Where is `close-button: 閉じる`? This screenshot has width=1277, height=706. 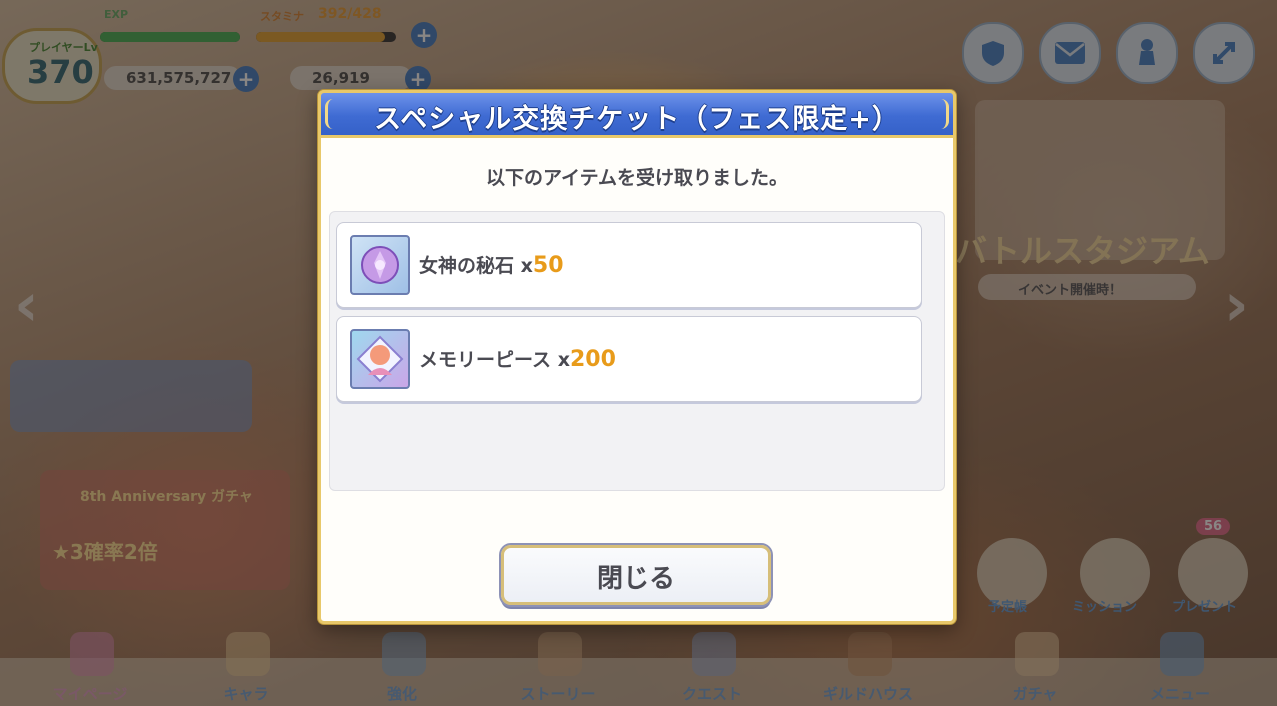
close-button: 閉じる is located at coordinates (636, 575).